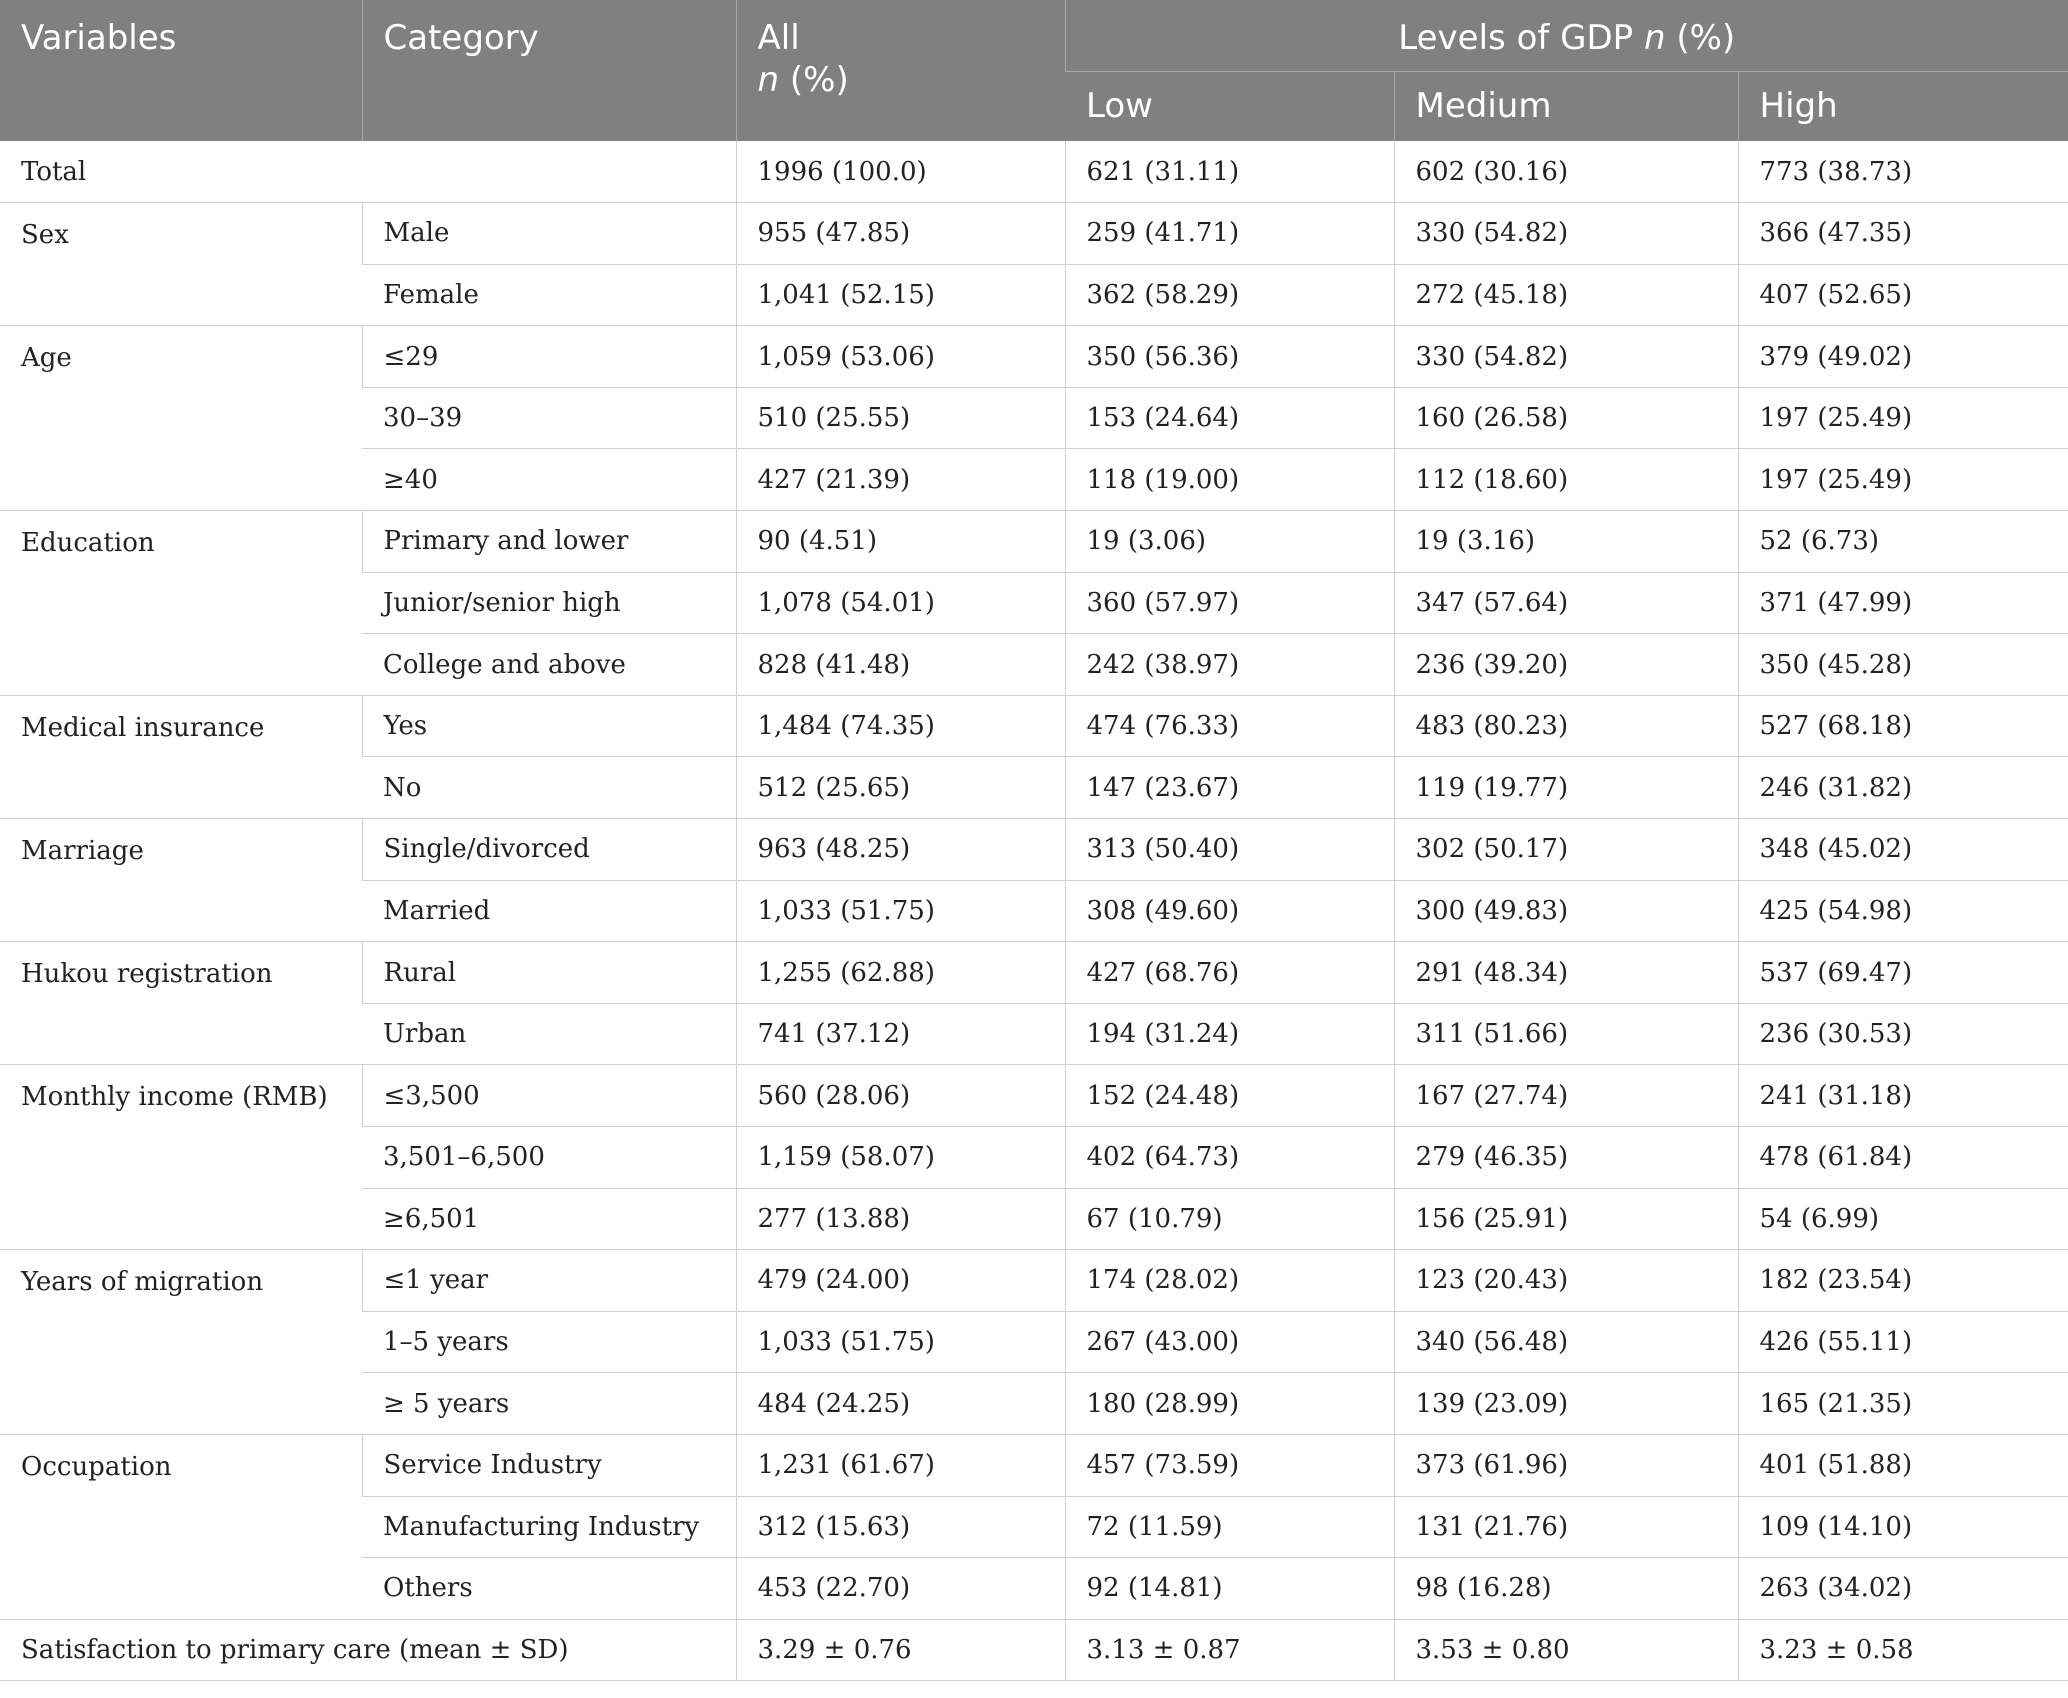  What do you see at coordinates (181, 603) in the screenshot?
I see `variable-cell: Education` at bounding box center [181, 603].